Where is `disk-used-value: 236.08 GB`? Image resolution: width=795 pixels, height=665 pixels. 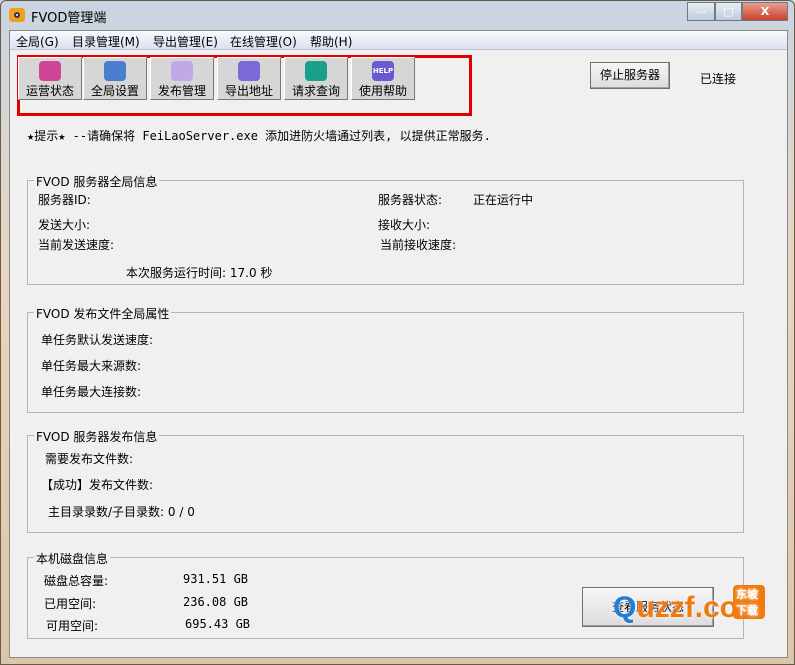
disk-used-value: 236.08 GB is located at coordinates (216, 602).